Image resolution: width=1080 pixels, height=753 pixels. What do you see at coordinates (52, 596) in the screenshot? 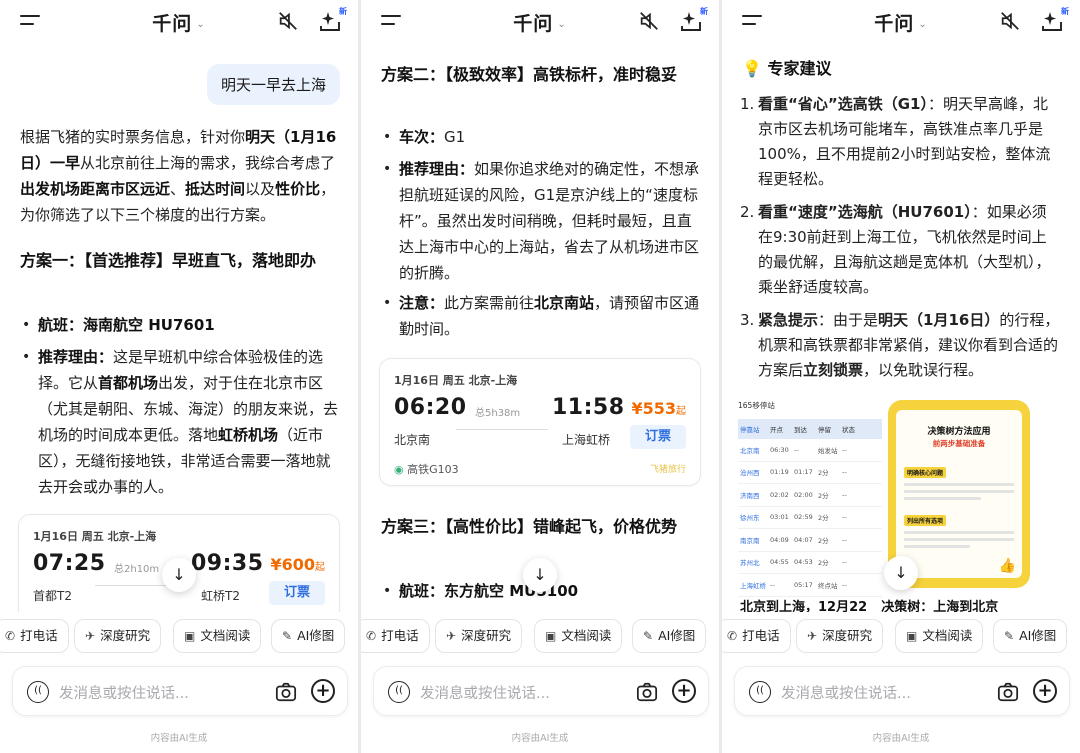
I see `departure-place: 首都T2` at bounding box center [52, 596].